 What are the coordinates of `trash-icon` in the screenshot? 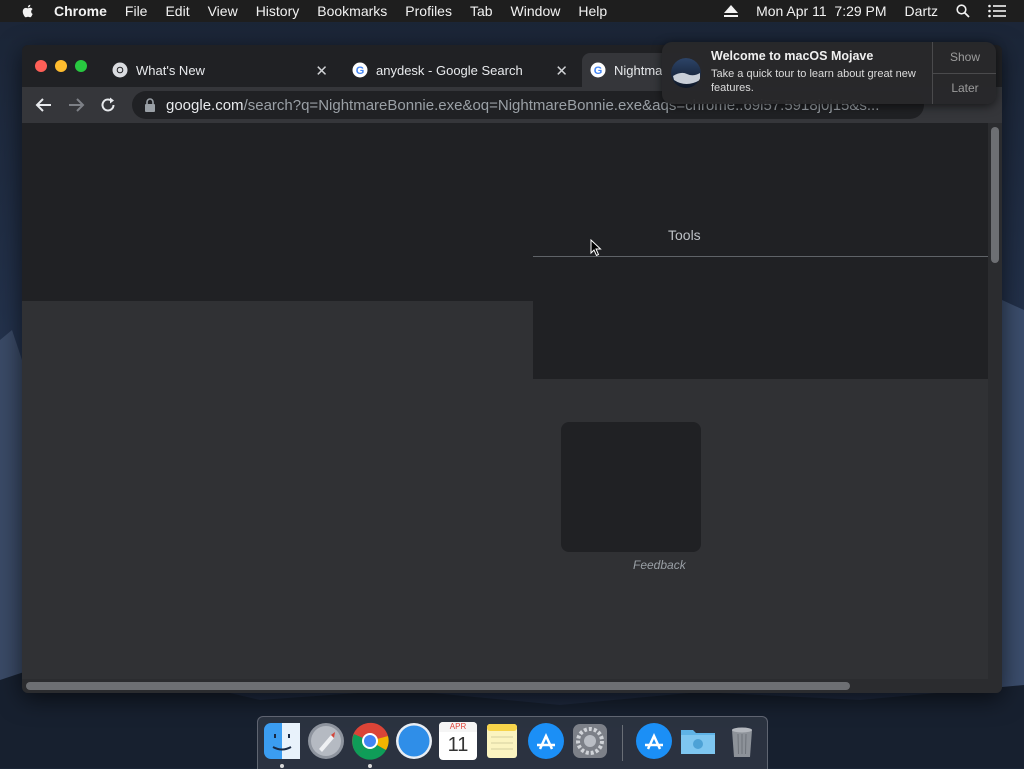 It's located at (742, 741).